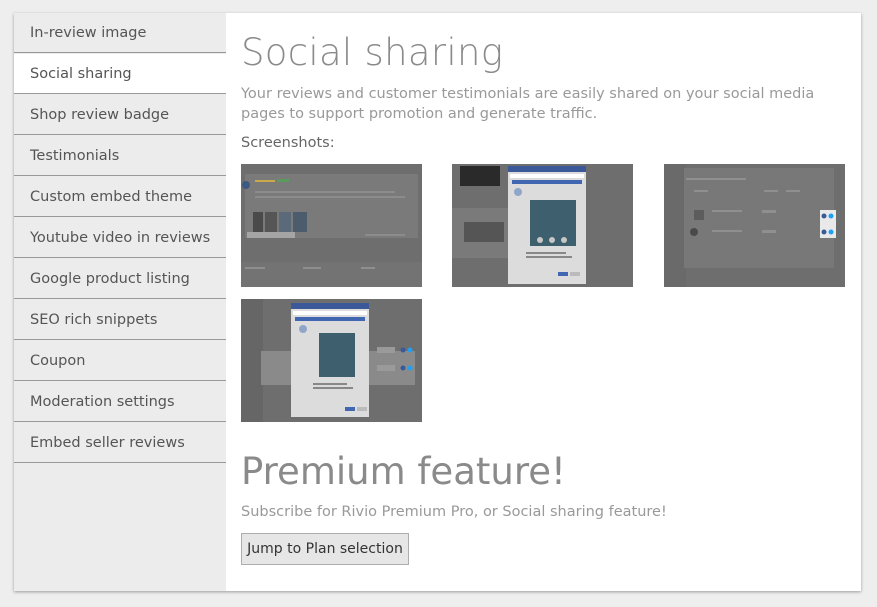  I want to click on sidebar-item-in-review-image-integration: In-review image integration, so click(120, 47).